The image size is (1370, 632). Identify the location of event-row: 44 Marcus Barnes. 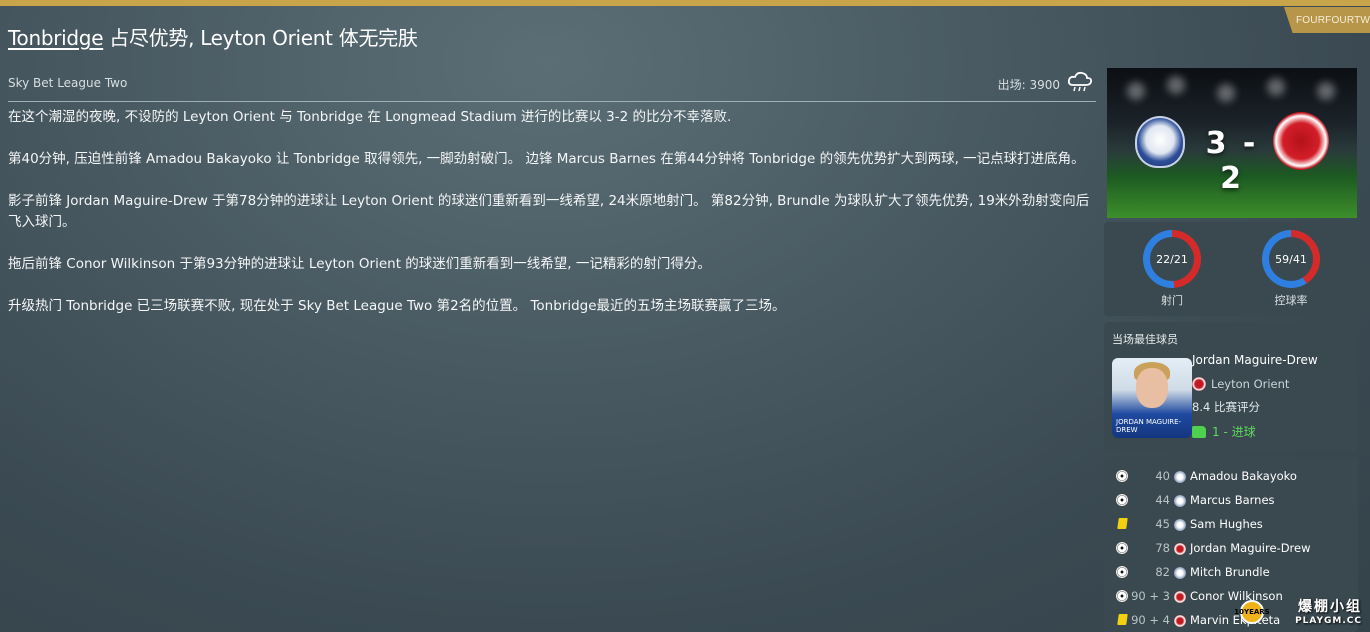
(1231, 501).